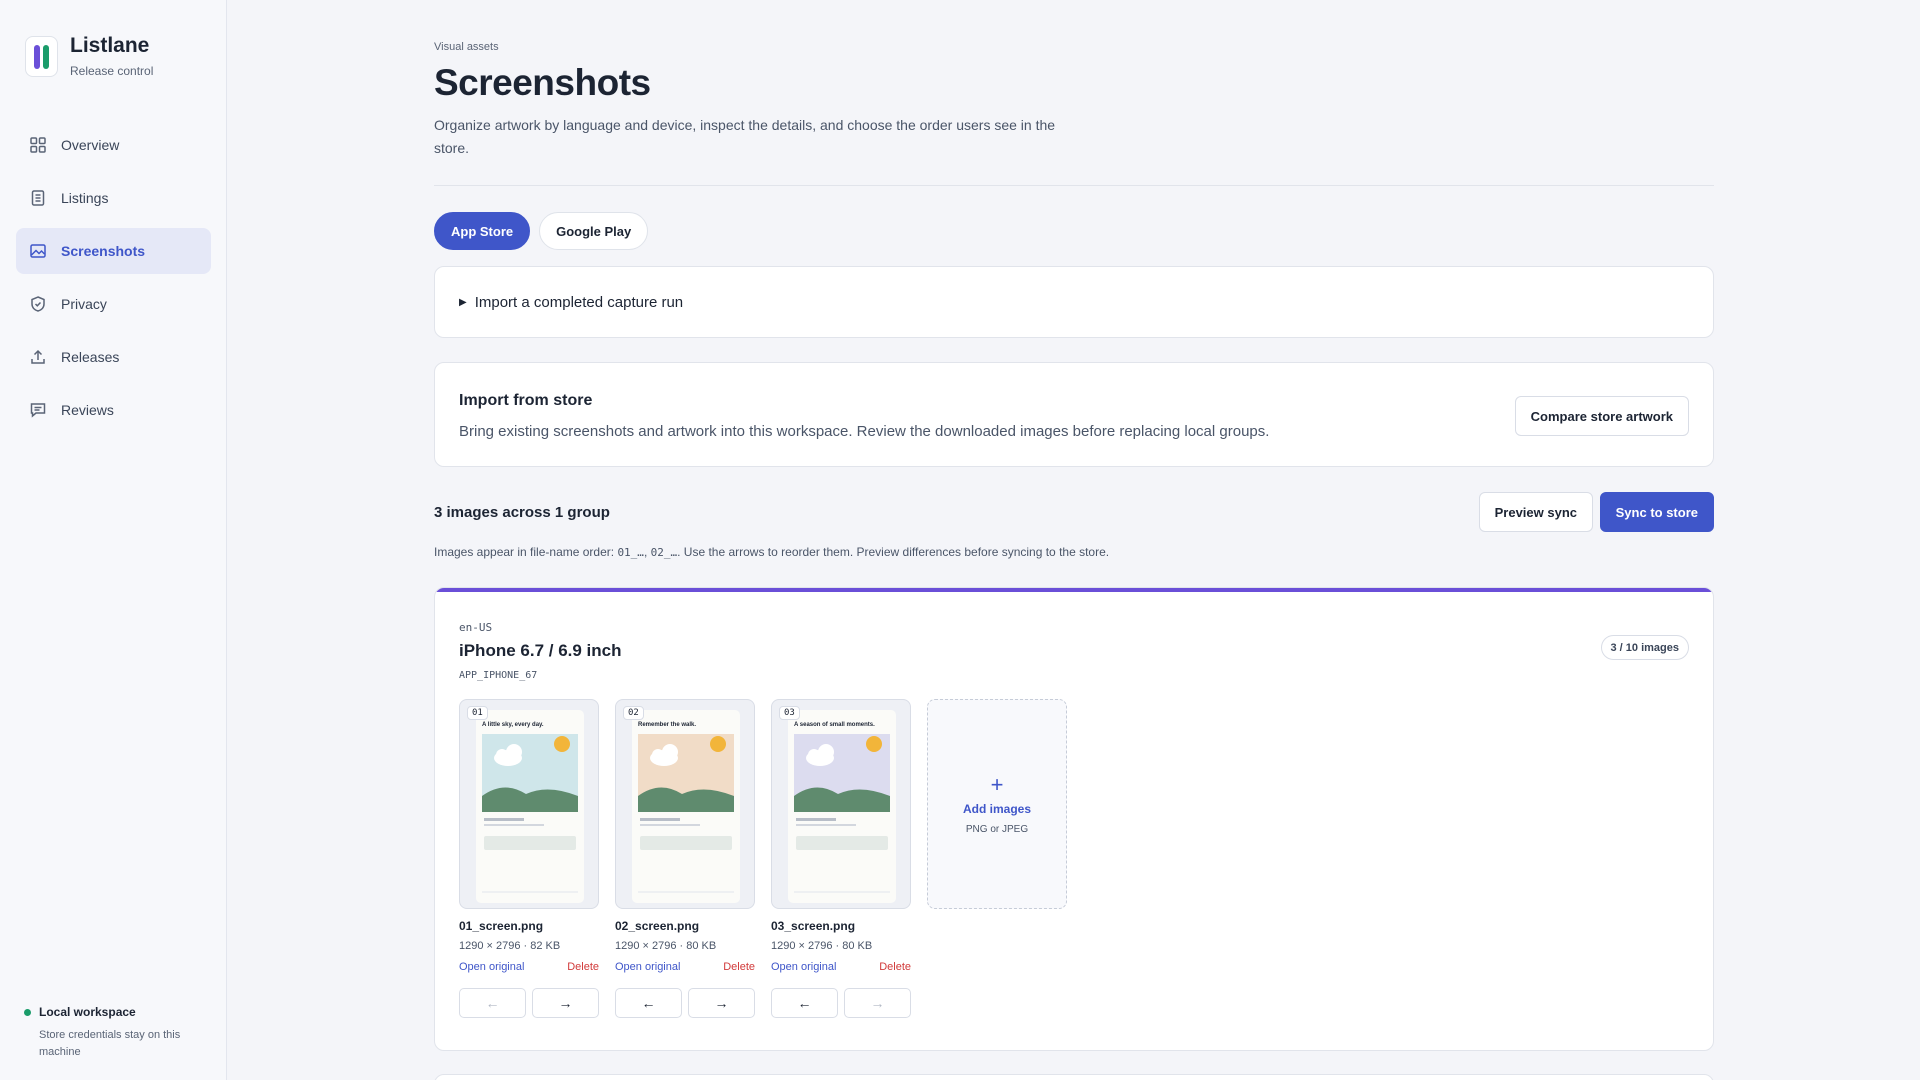 This screenshot has width=1920, height=1080. I want to click on brand: Listlane Release control, so click(89, 56).